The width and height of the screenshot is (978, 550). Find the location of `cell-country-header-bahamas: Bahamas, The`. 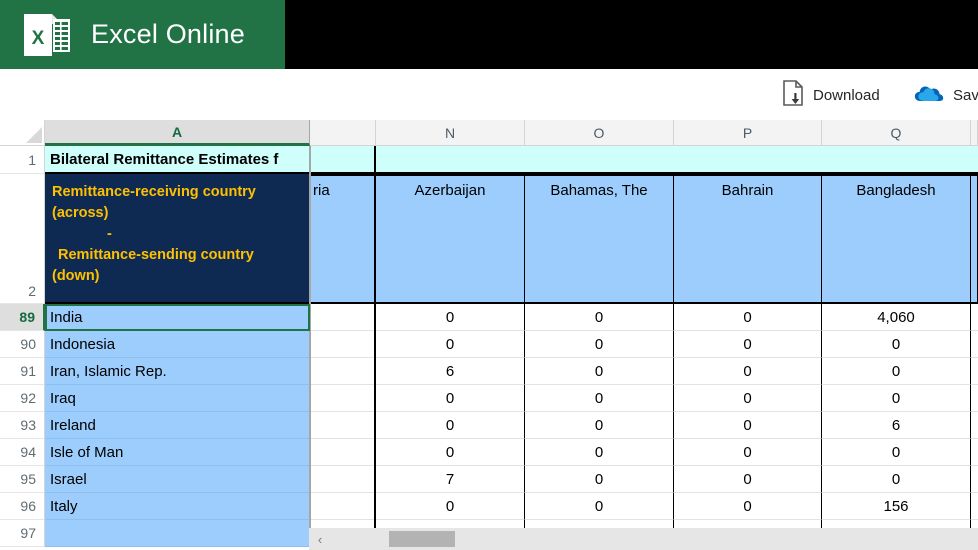

cell-country-header-bahamas: Bahamas, The is located at coordinates (599, 239).